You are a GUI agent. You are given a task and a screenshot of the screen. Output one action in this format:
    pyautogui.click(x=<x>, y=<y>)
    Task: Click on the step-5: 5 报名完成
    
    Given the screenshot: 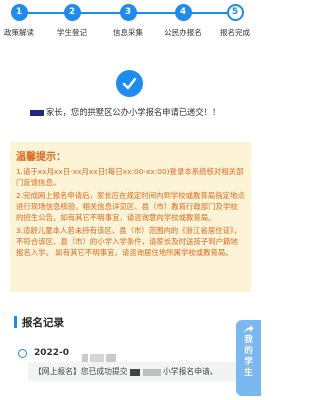 What is the action you would take?
    pyautogui.click(x=235, y=21)
    